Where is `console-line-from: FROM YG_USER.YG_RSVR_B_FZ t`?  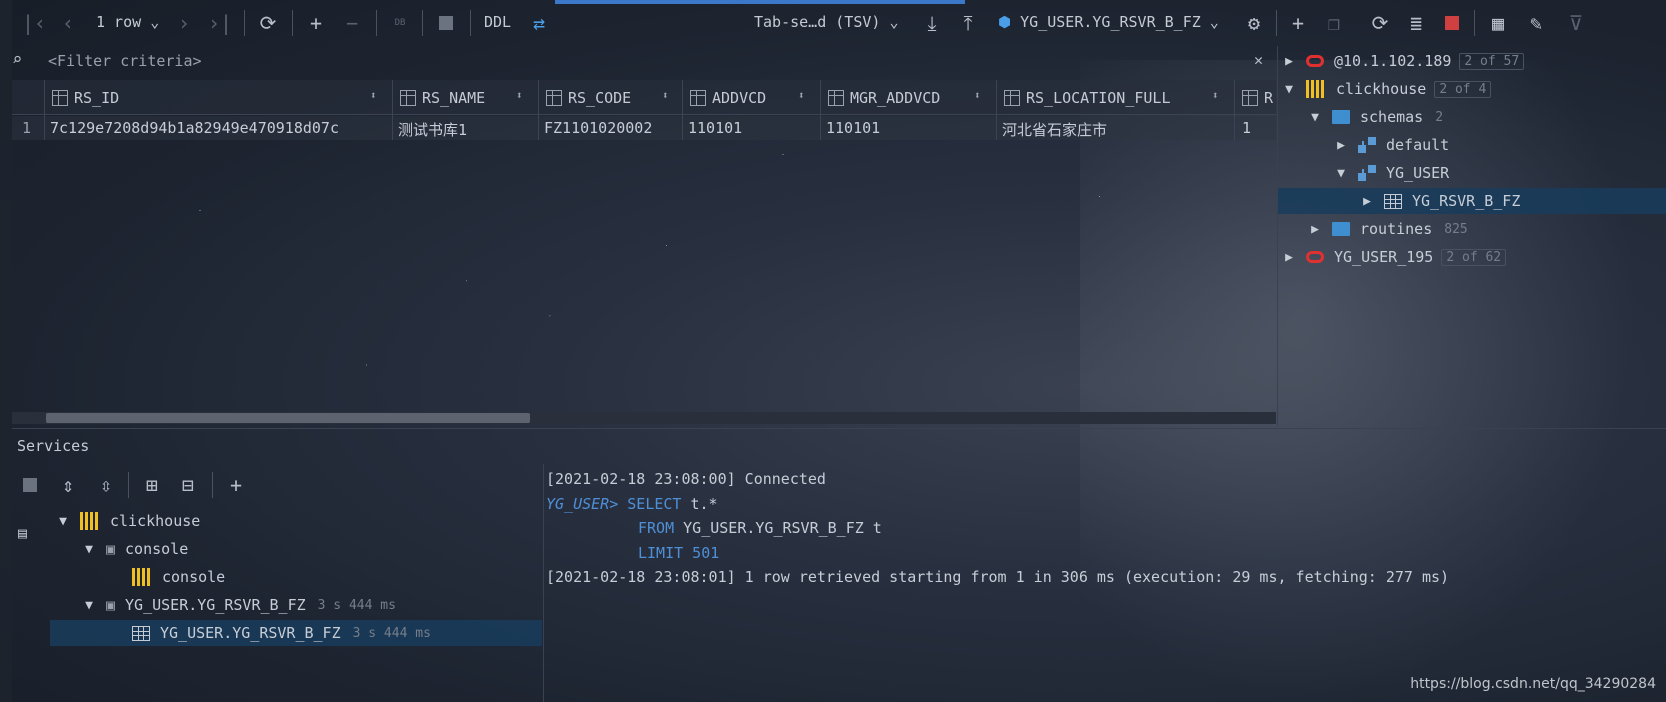
console-line-from: FROM YG_USER.YG_RSVR_B_FZ t is located at coordinates (760, 528).